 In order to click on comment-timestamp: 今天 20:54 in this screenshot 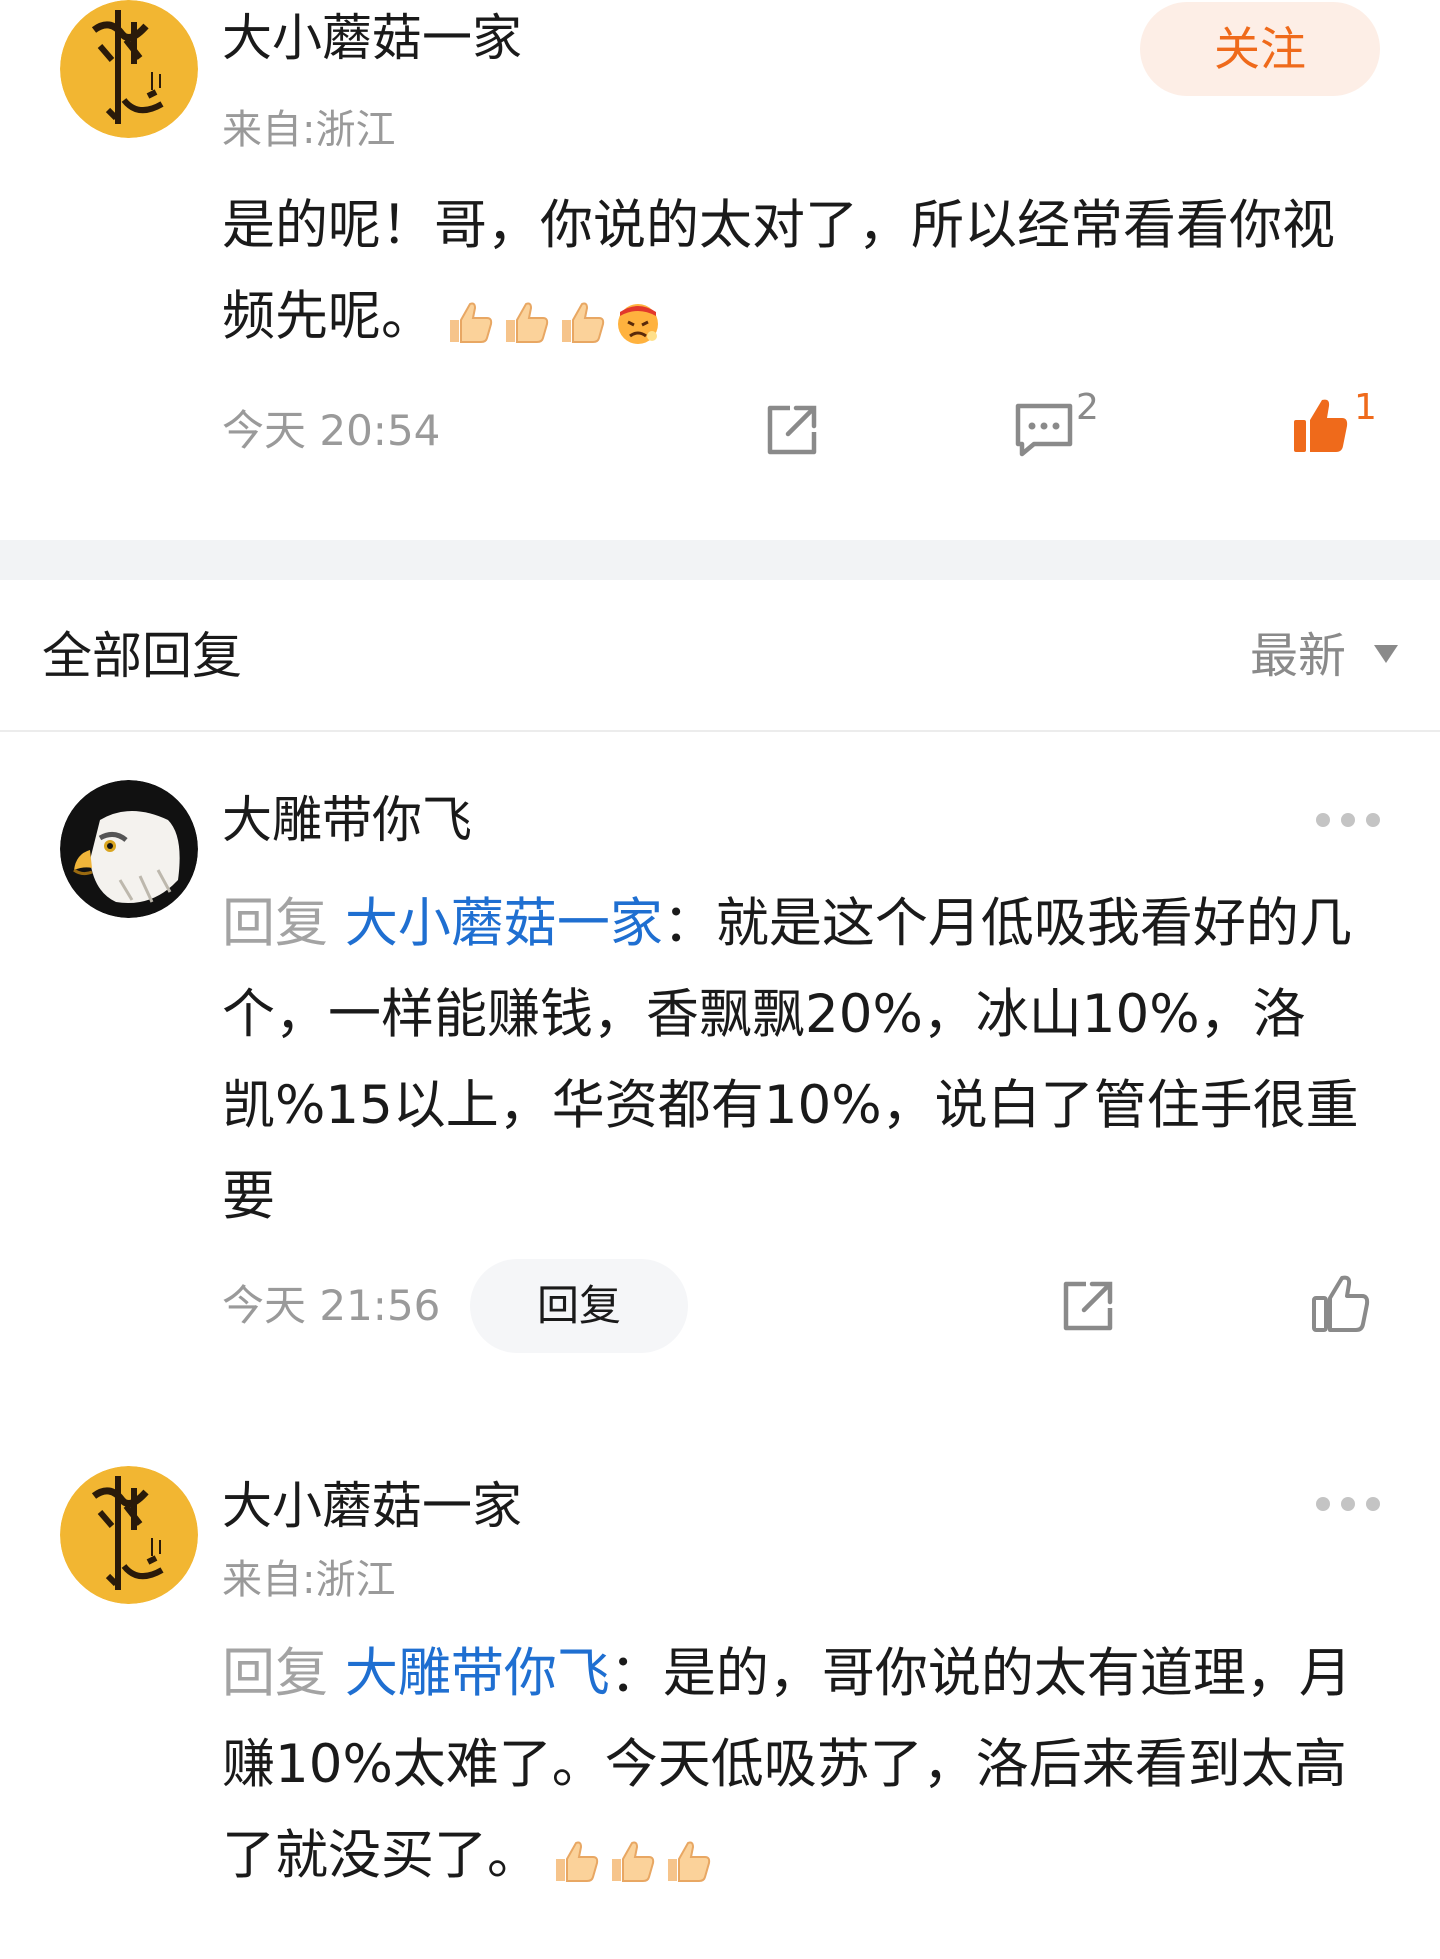, I will do `click(331, 430)`.